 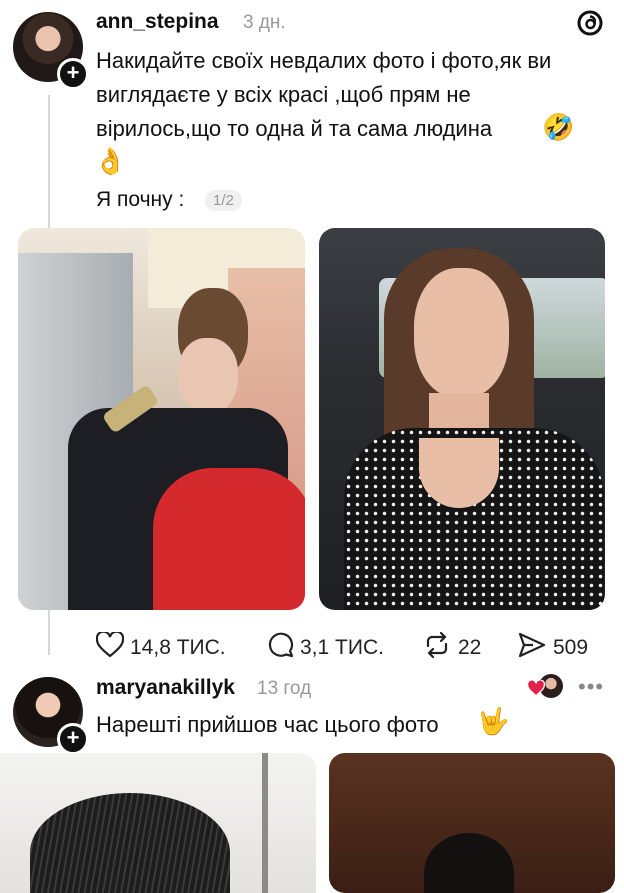 I want to click on like-button: 14,8 ТИС., so click(x=160, y=647).